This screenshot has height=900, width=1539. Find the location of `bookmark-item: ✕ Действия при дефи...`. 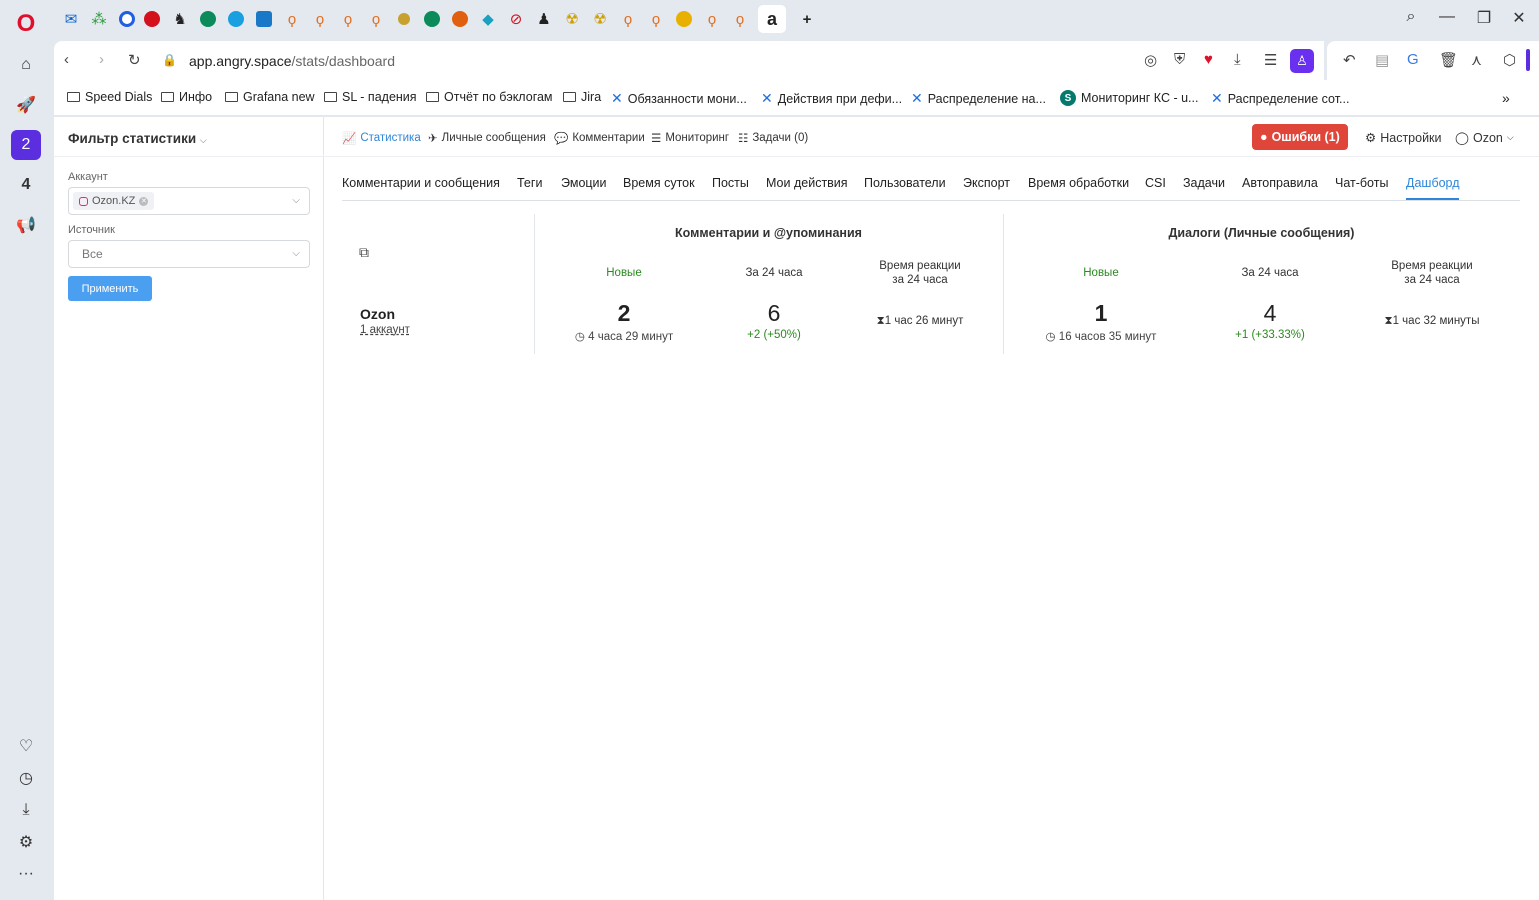

bookmark-item: ✕ Действия при дефи... is located at coordinates (831, 98).